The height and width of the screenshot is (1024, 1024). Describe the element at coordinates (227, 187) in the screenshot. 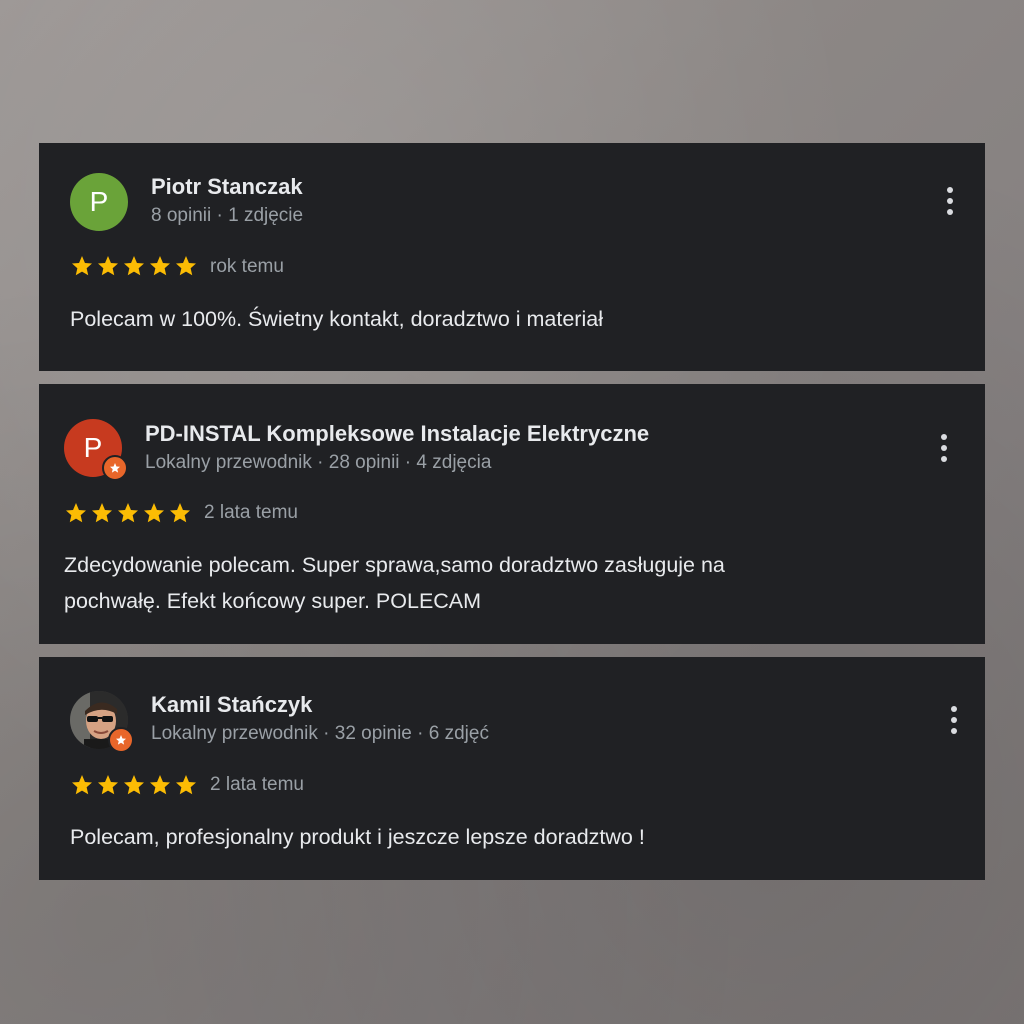

I see `reviewer-name: Piotr Stanczak` at that location.